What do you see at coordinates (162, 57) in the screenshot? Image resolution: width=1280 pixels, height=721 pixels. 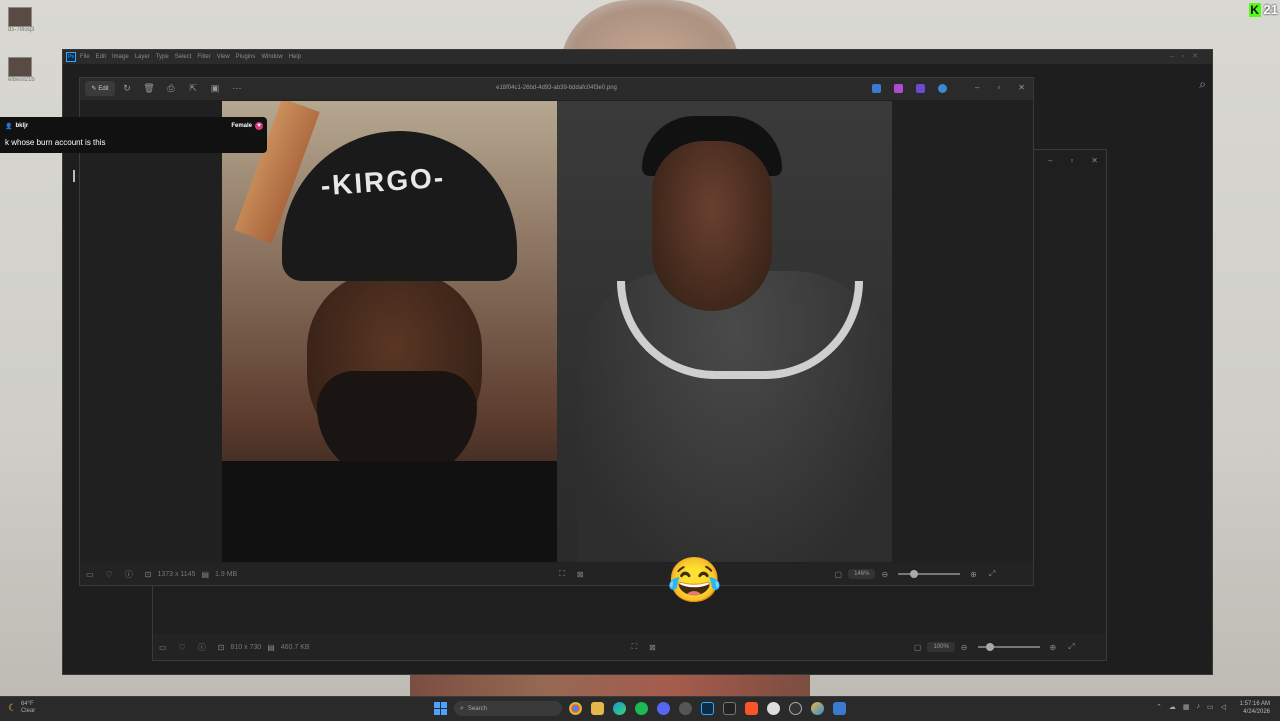 I see `menu-type: Type` at bounding box center [162, 57].